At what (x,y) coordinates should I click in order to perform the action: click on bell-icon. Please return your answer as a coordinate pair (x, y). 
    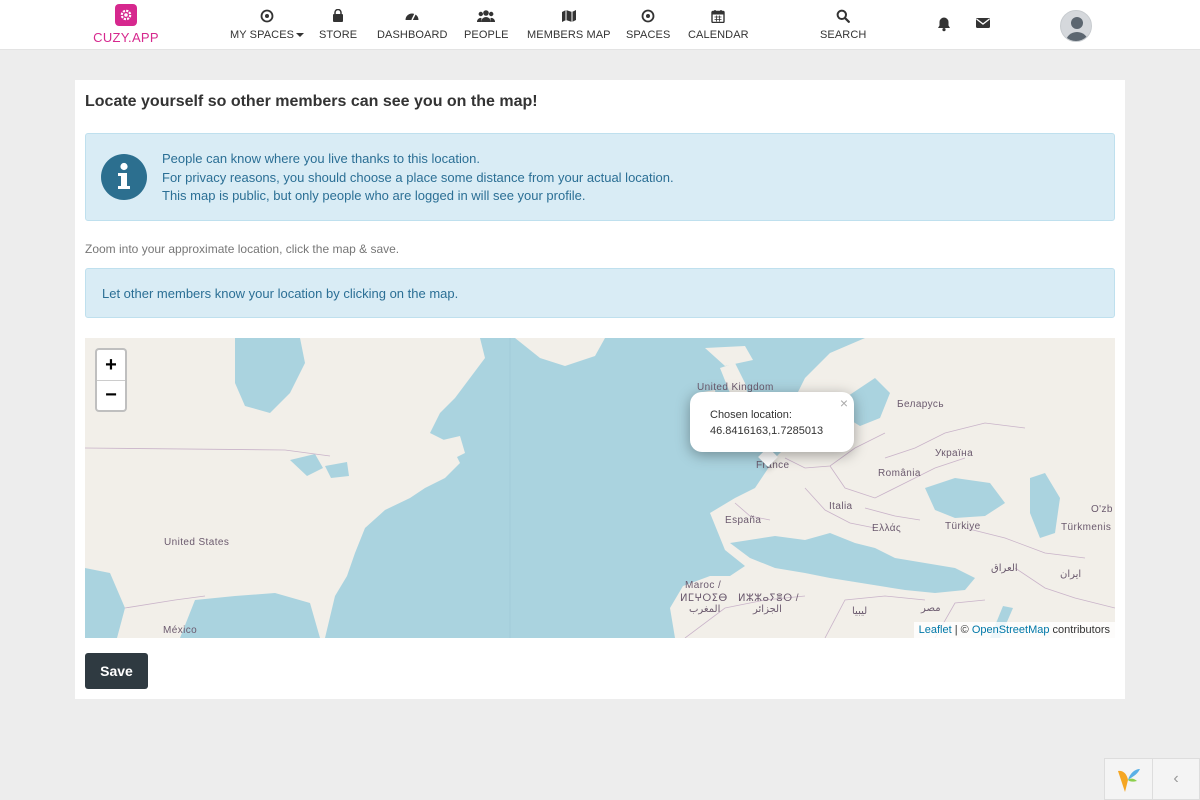
    Looking at the image, I should click on (944, 26).